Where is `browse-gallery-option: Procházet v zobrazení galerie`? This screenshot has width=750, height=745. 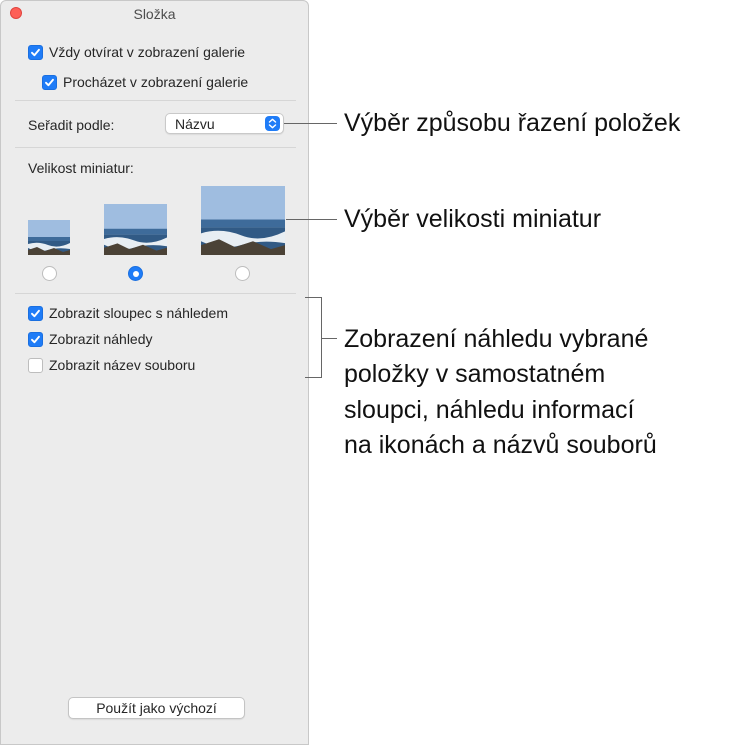
browse-gallery-option: Procházet v zobrazení galerie is located at coordinates (145, 82).